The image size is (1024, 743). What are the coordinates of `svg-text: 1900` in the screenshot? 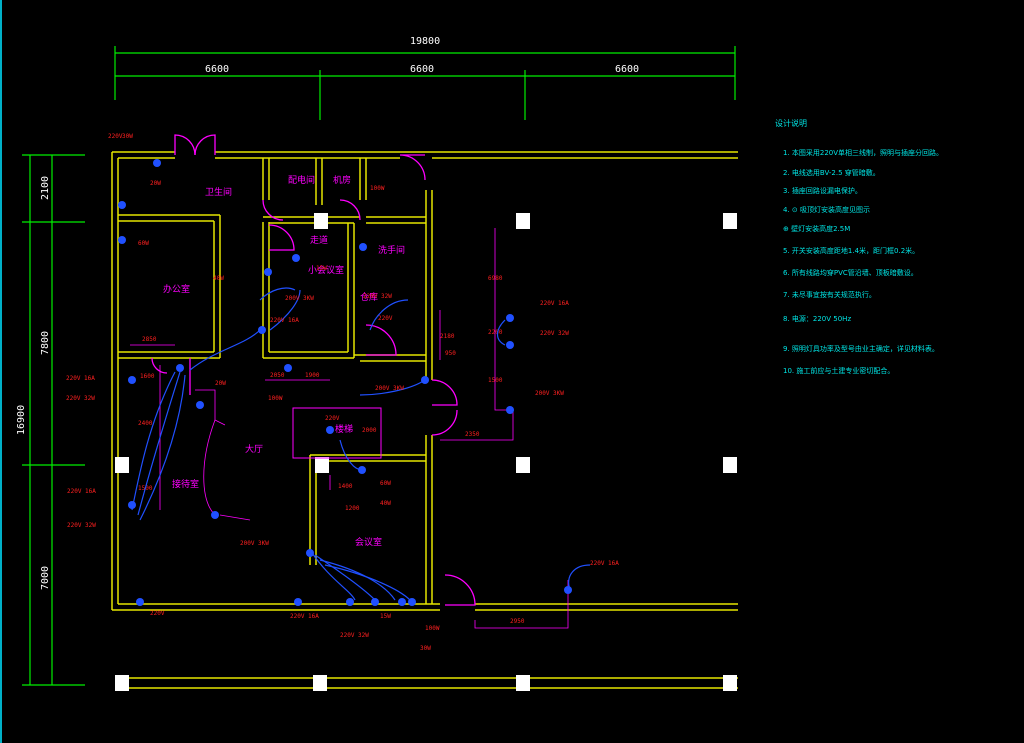 It's located at (312, 375).